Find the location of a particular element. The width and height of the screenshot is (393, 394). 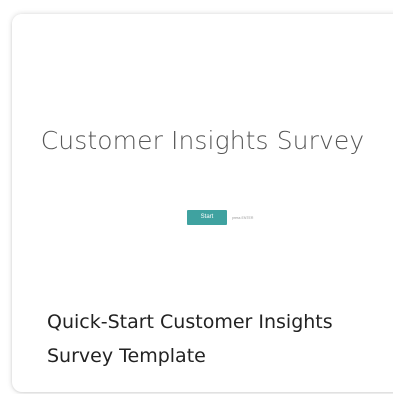

start-row: Start press ENTER is located at coordinates (220, 217).